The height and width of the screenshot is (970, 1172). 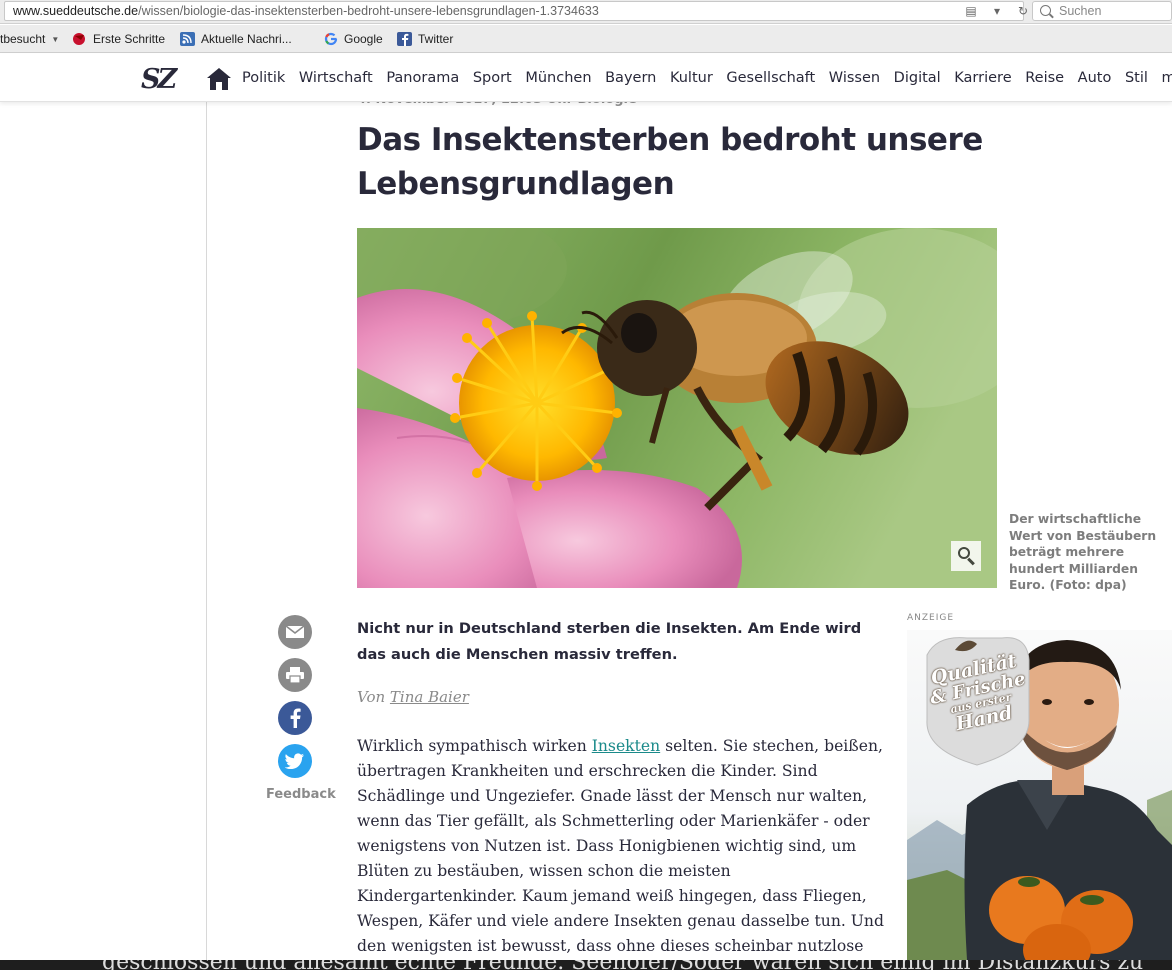 What do you see at coordinates (1044, 78) in the screenshot?
I see `nav-item-reise: Reise` at bounding box center [1044, 78].